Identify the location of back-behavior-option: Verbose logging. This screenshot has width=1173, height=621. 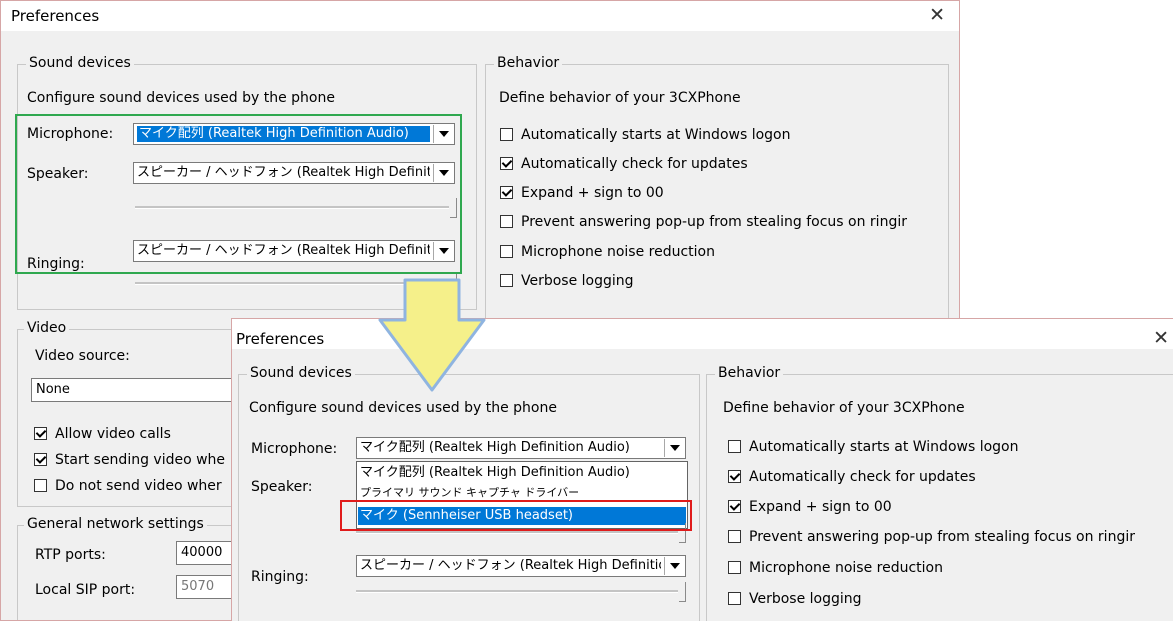
(567, 281).